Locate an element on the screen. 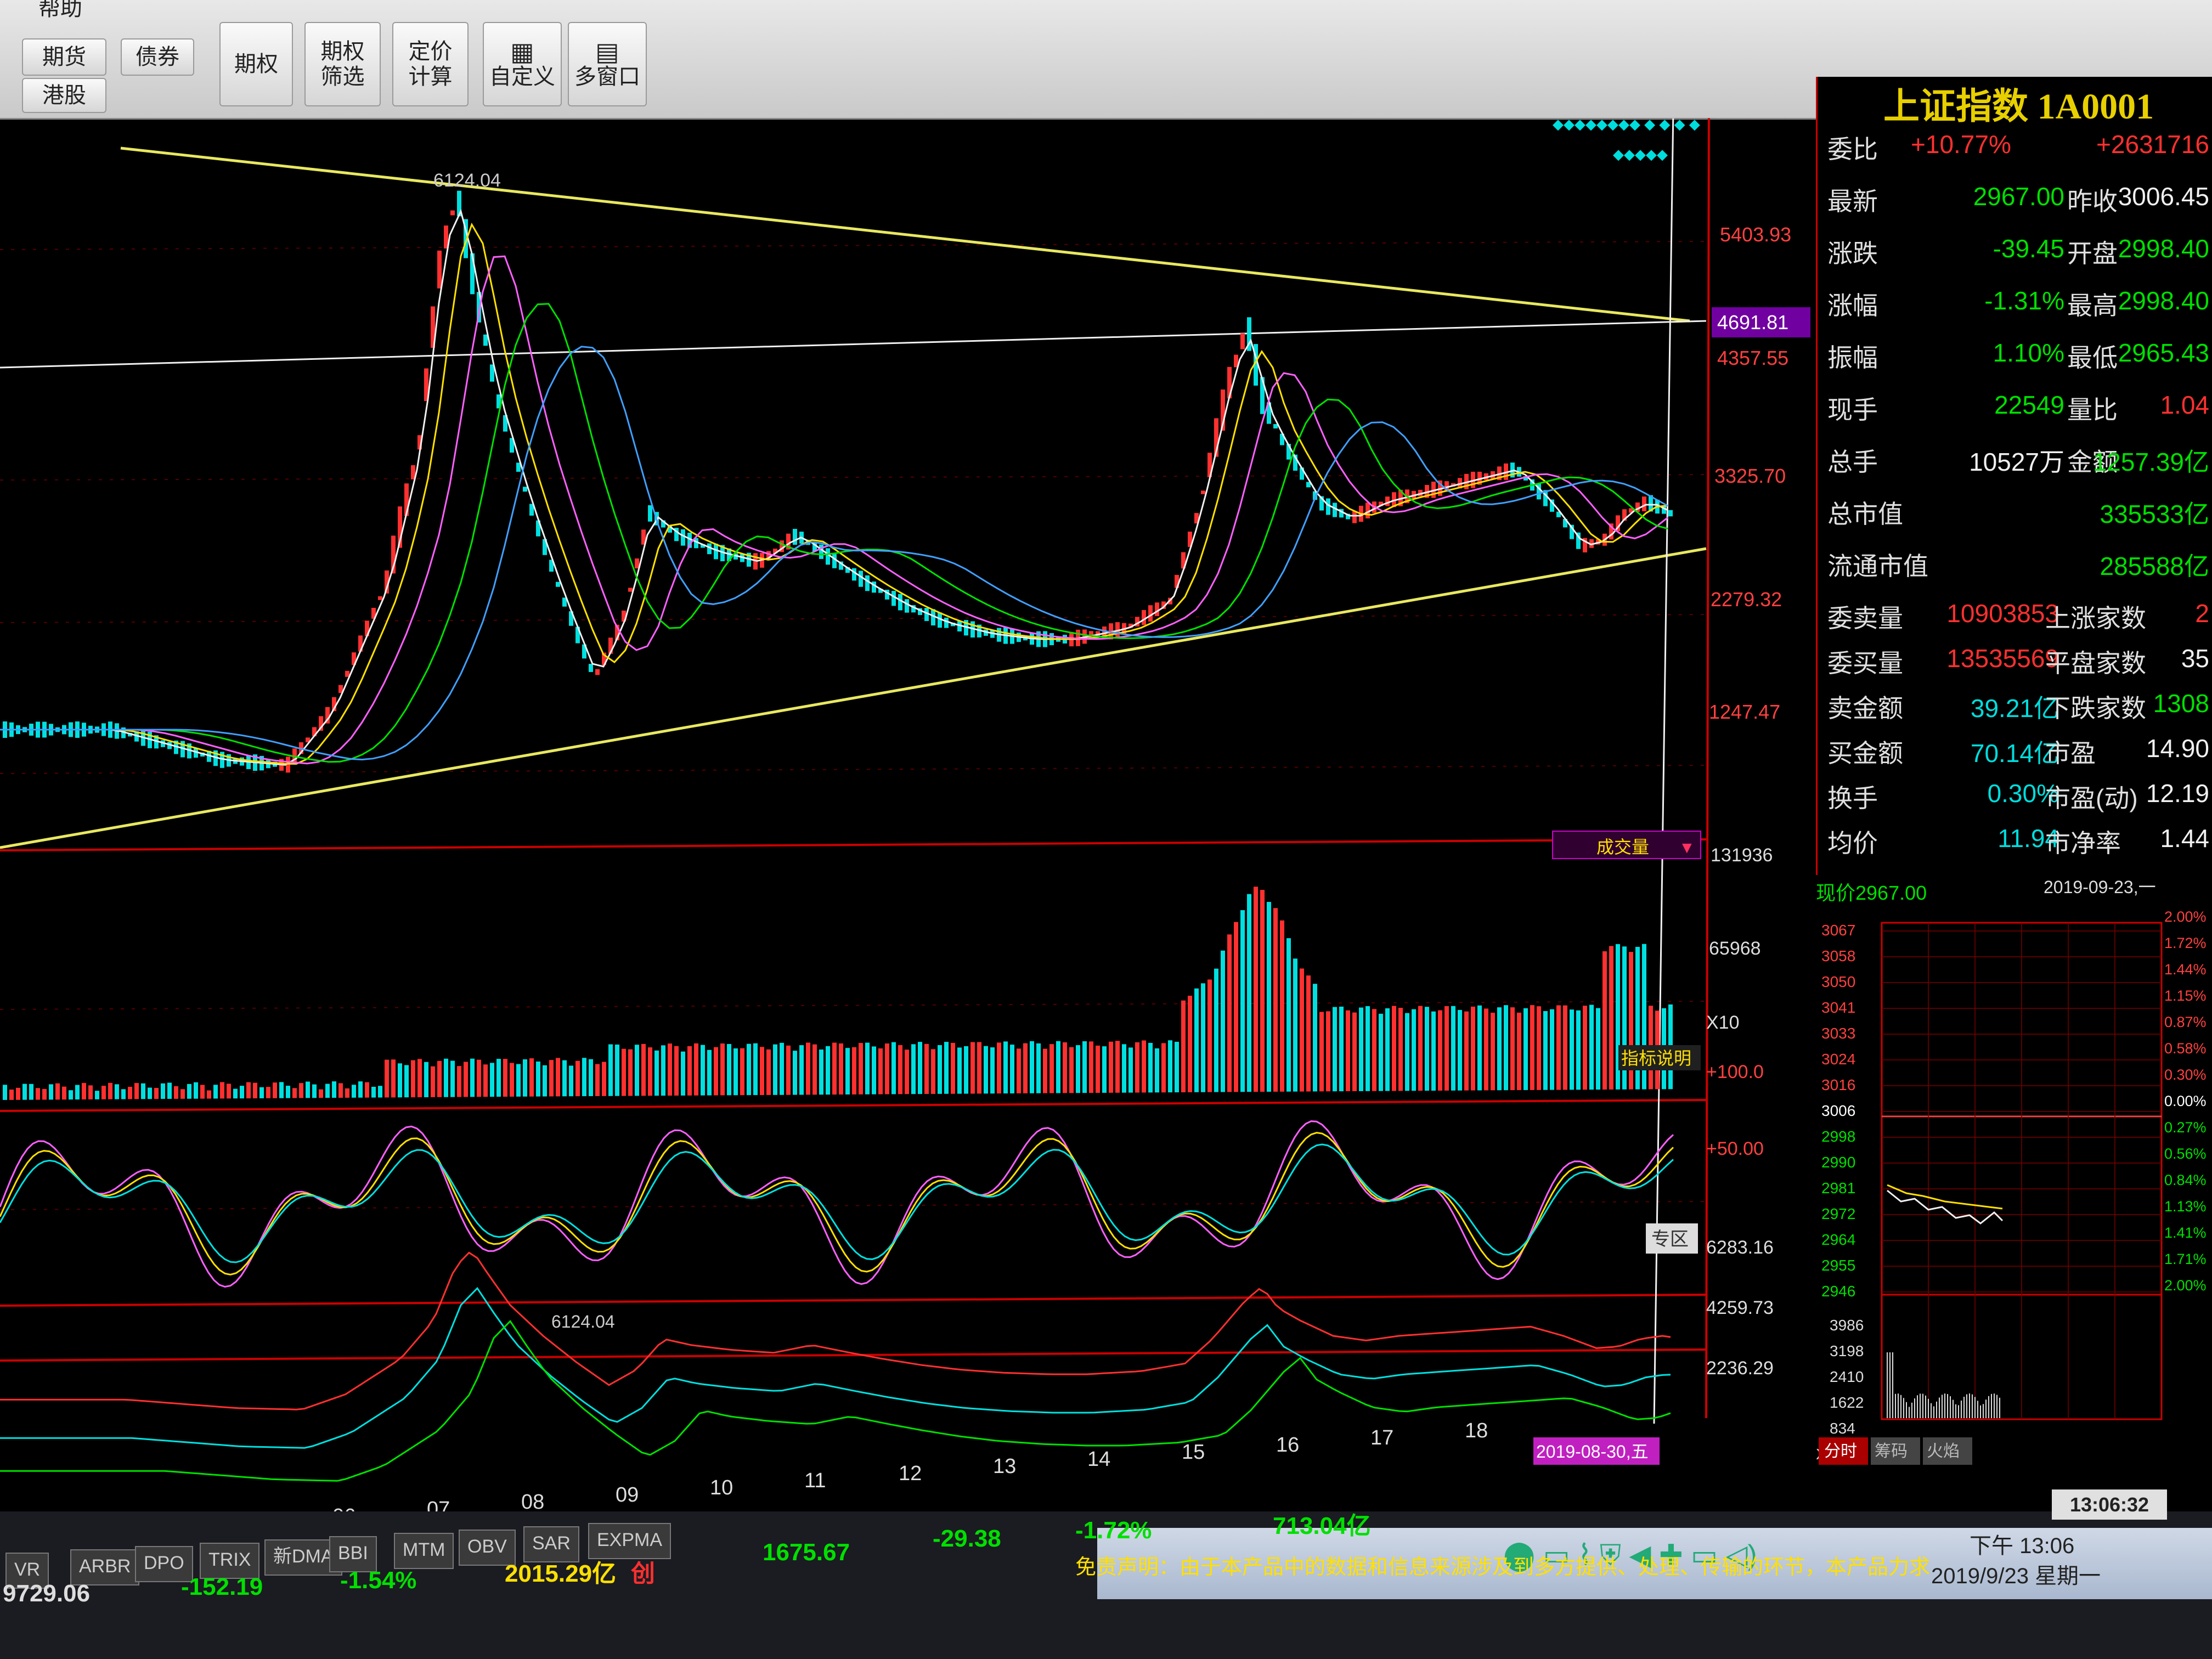 The width and height of the screenshot is (2212, 1659). lower-peak-label: 6124.04 is located at coordinates (583, 1321).